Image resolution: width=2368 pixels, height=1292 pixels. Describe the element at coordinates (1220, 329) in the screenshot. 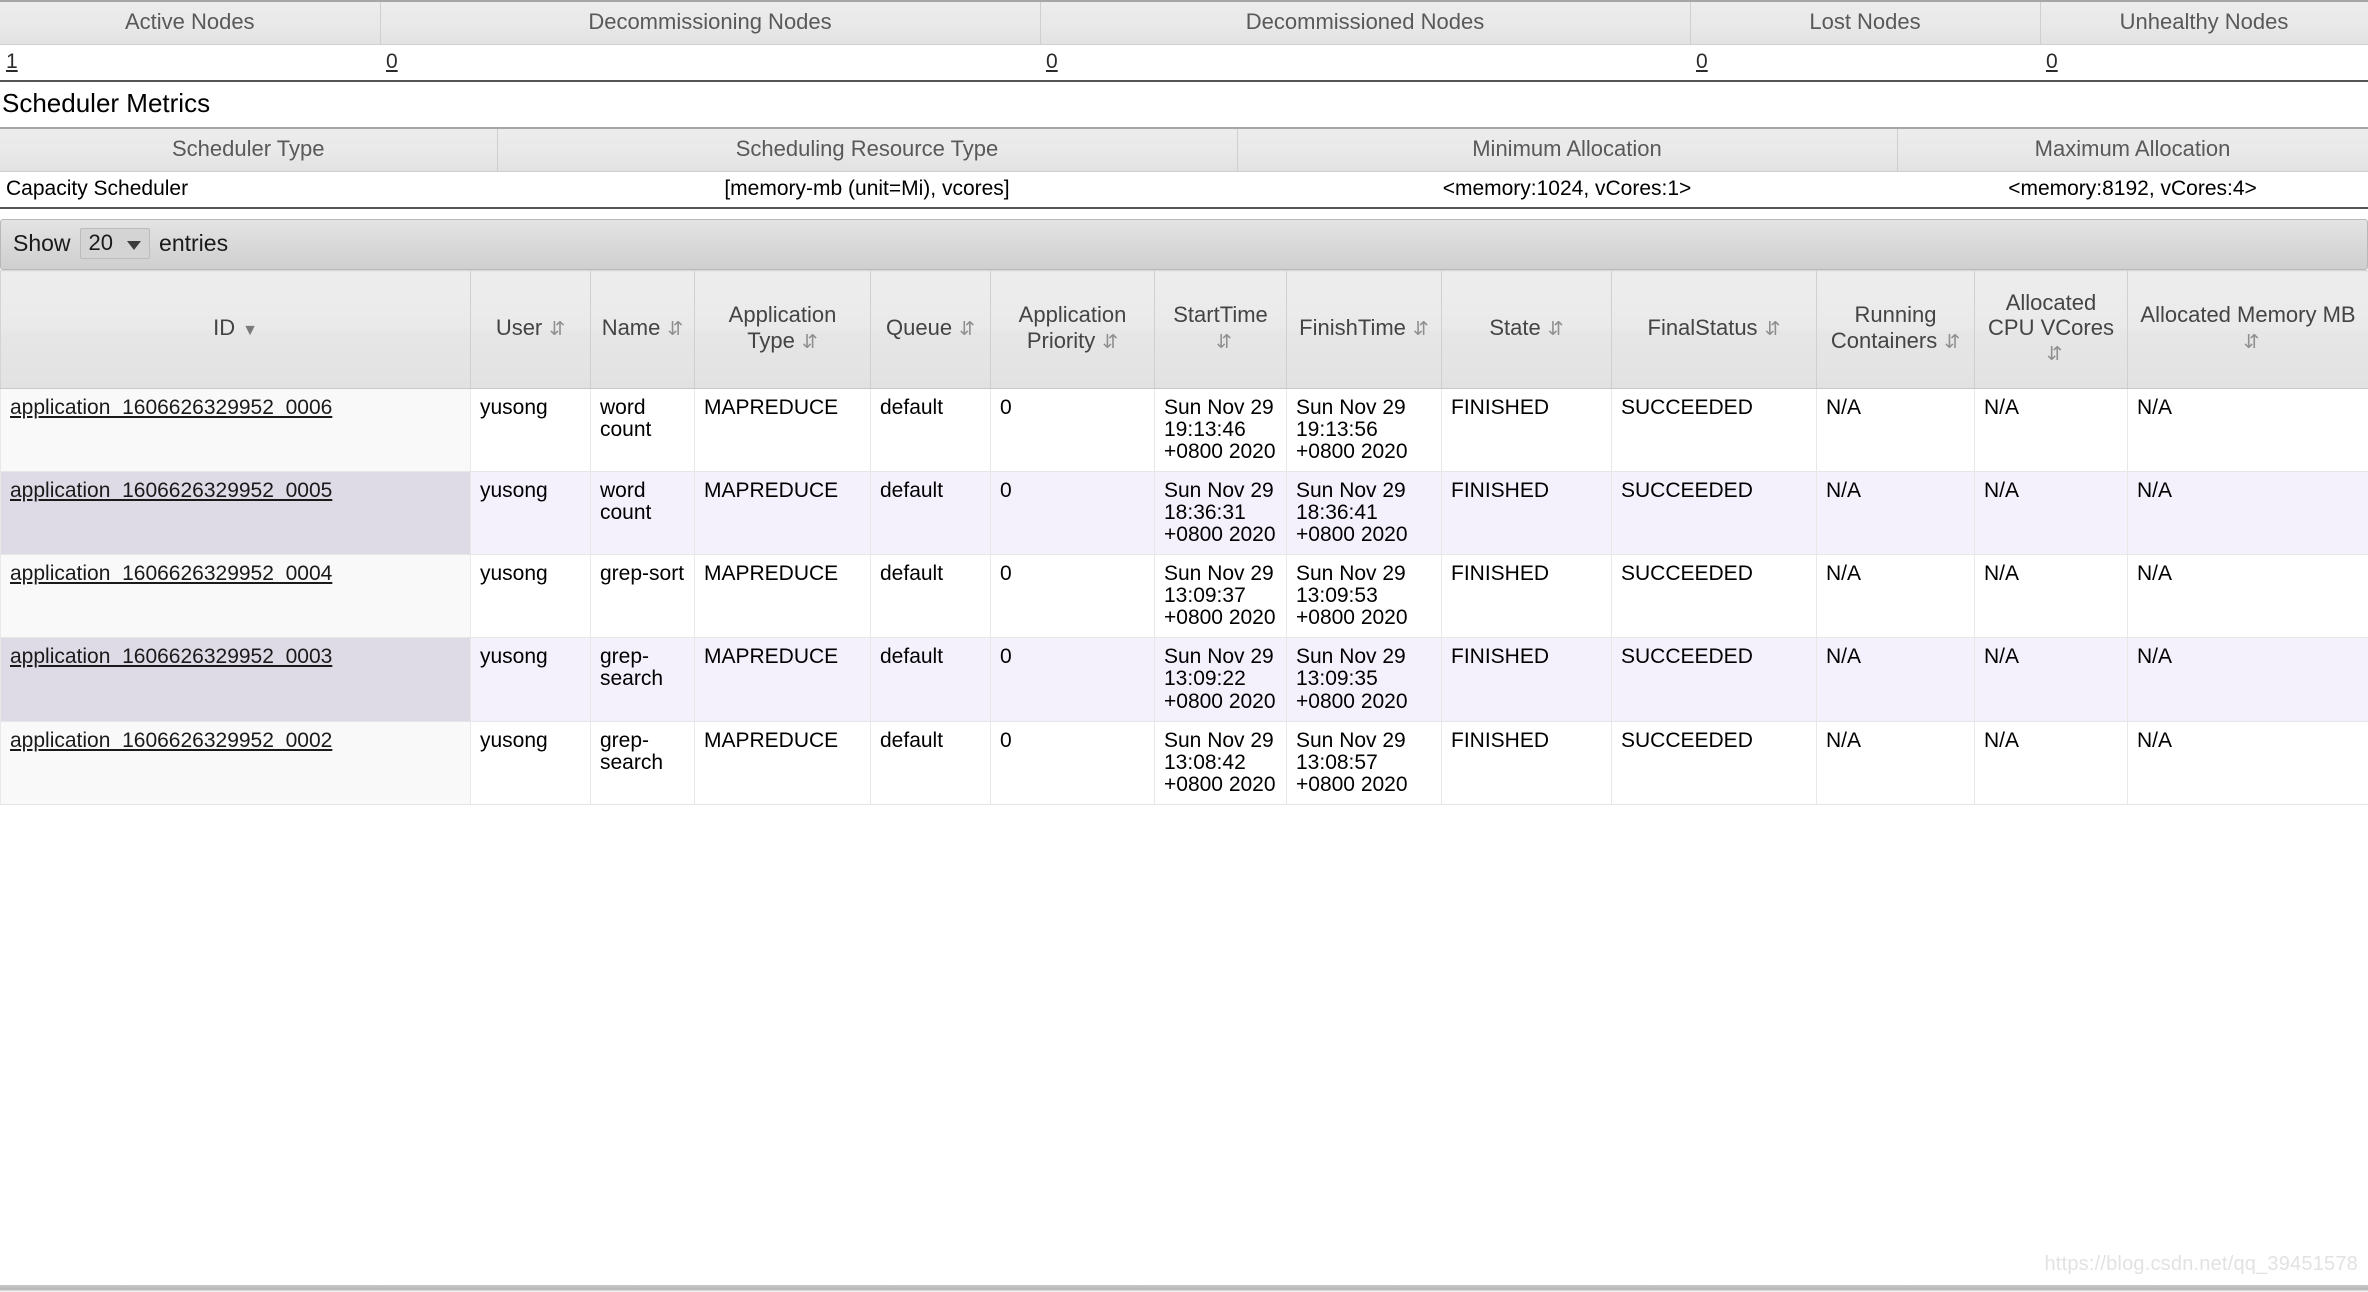

I see `column-header-starttime: StartTime ⇵` at that location.